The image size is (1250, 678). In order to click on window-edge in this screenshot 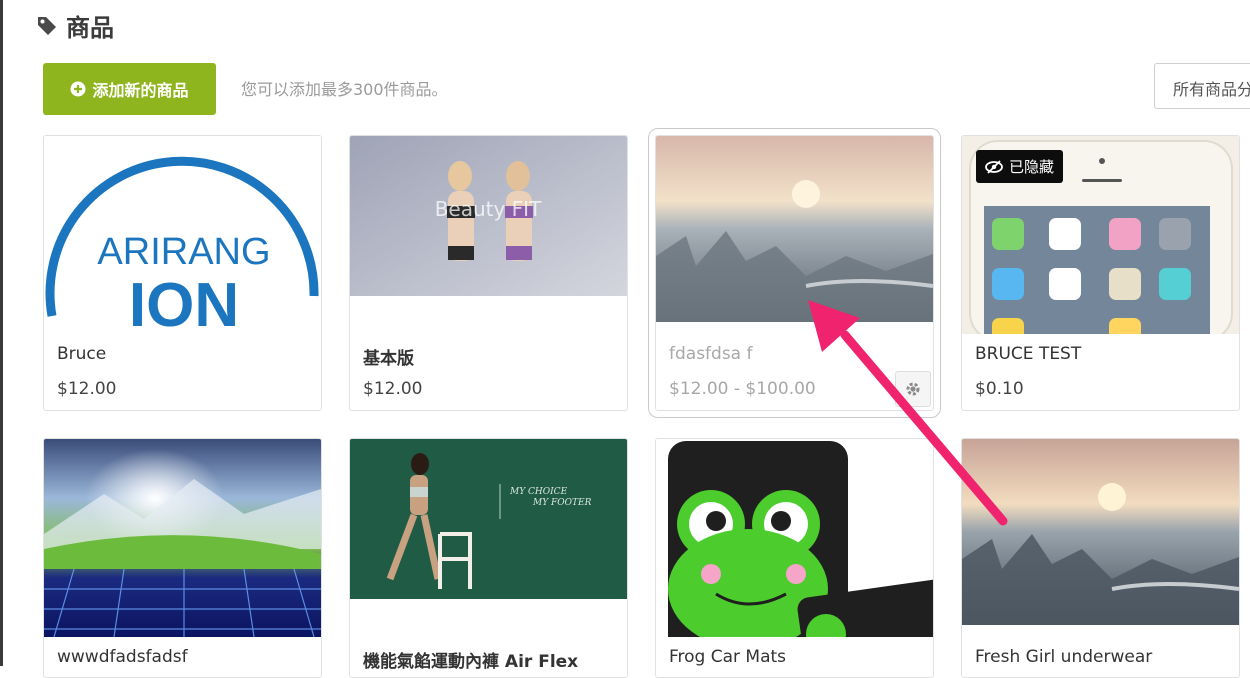, I will do `click(1, 333)`.